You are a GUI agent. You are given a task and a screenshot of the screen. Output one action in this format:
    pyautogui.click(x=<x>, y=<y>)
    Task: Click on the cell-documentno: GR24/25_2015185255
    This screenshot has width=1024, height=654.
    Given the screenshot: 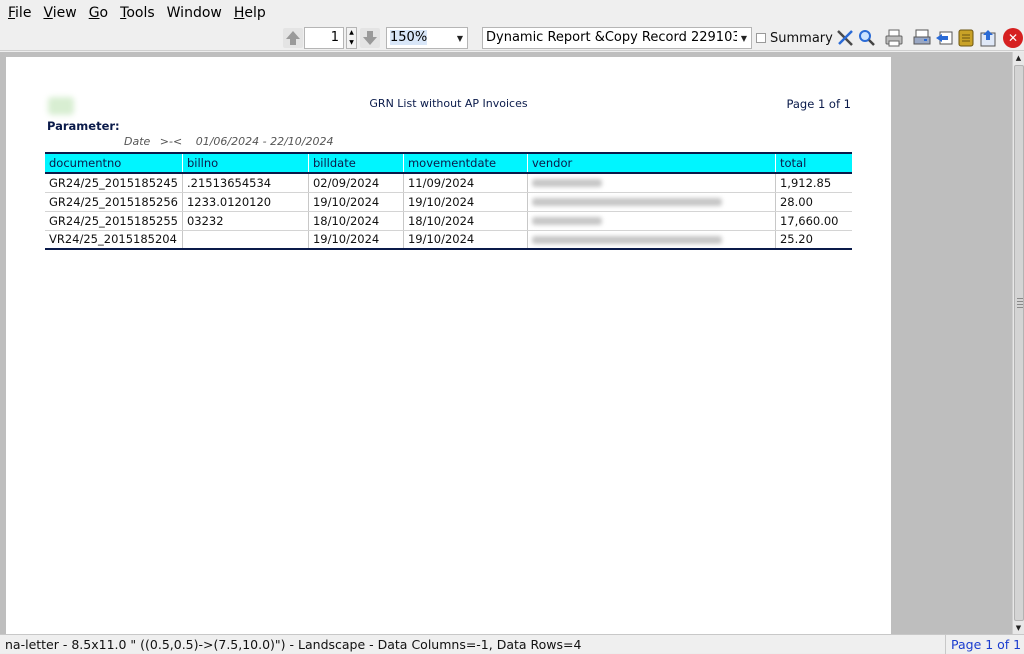 What is the action you would take?
    pyautogui.click(x=114, y=221)
    